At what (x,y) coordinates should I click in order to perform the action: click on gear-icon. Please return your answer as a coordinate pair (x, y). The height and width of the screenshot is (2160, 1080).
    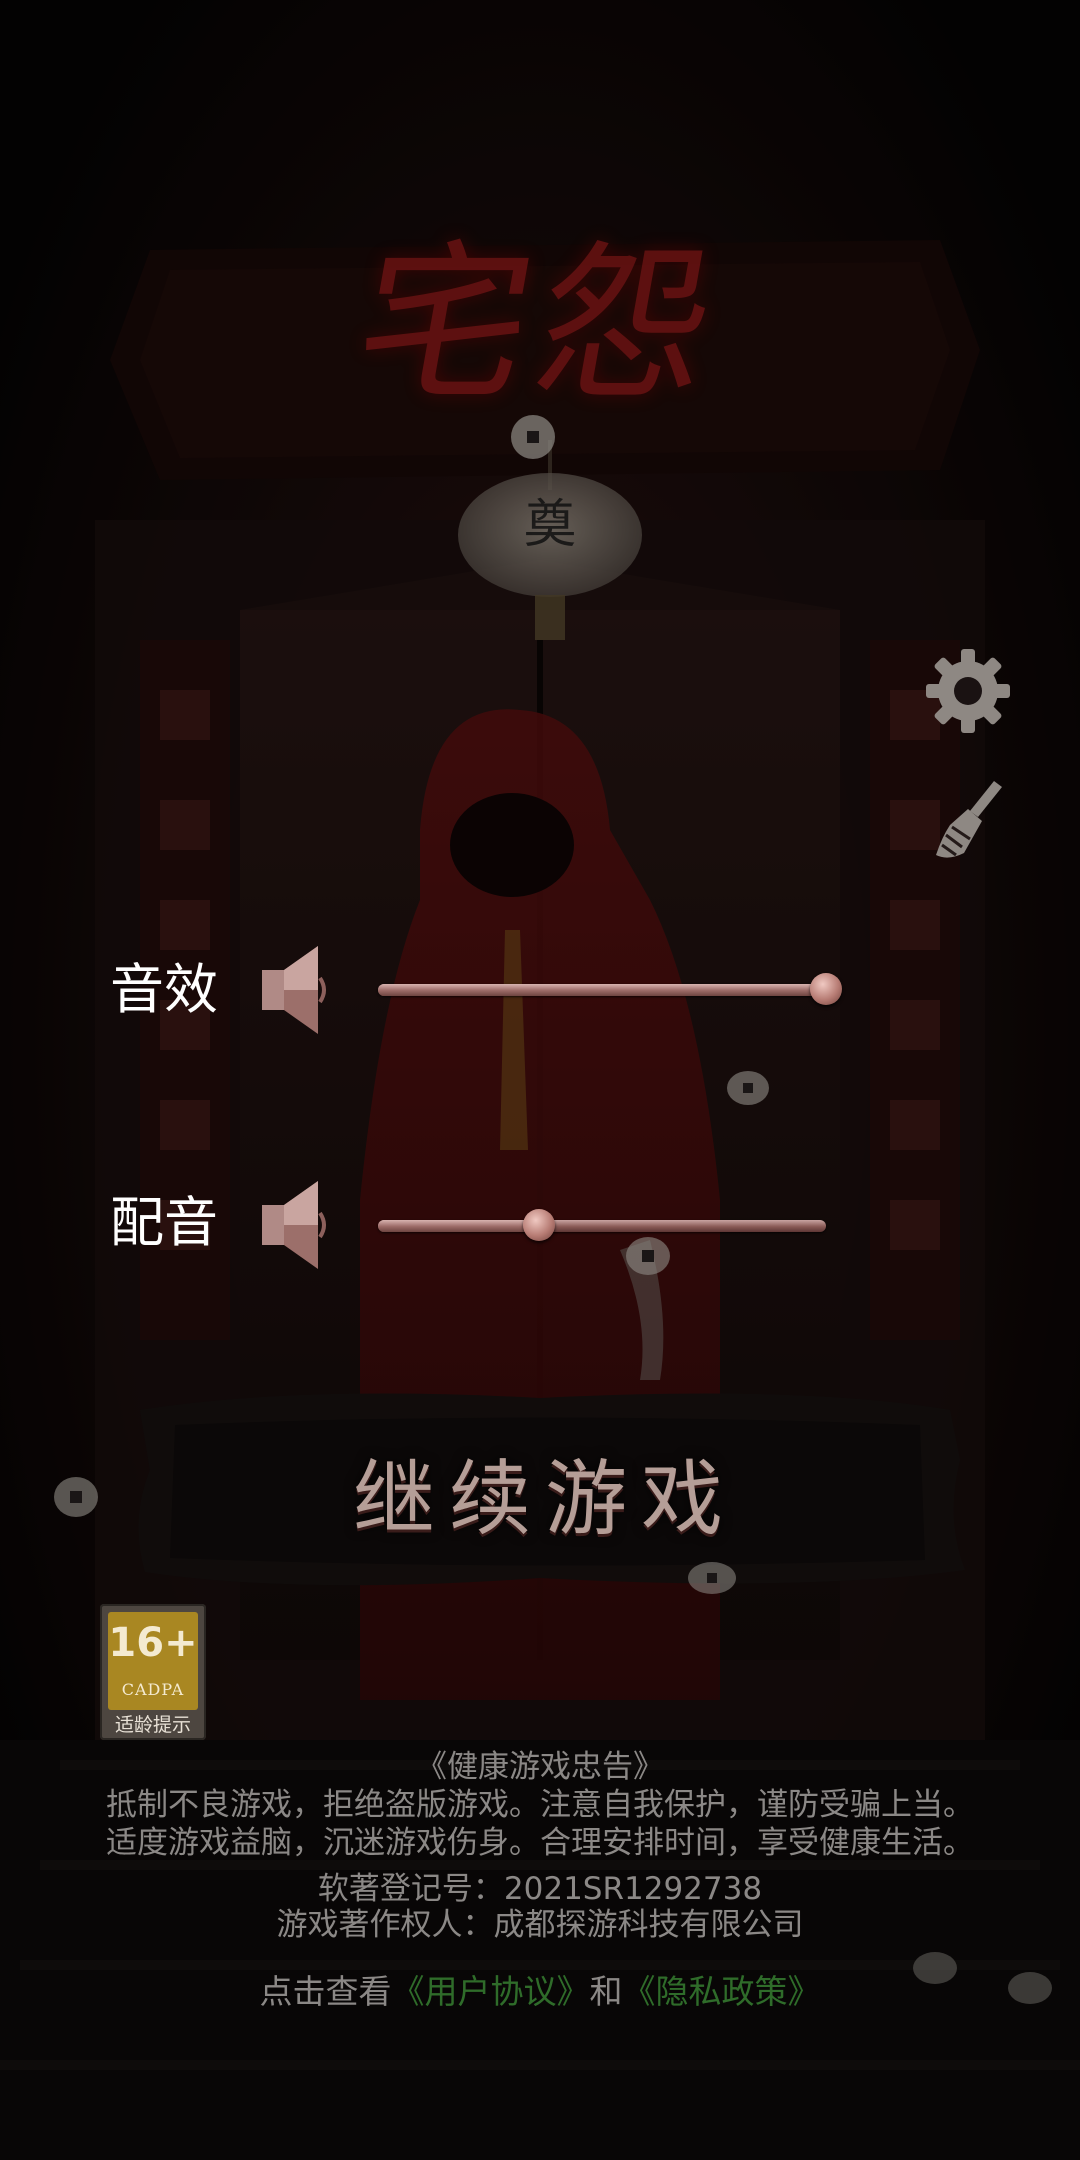
    Looking at the image, I should click on (968, 691).